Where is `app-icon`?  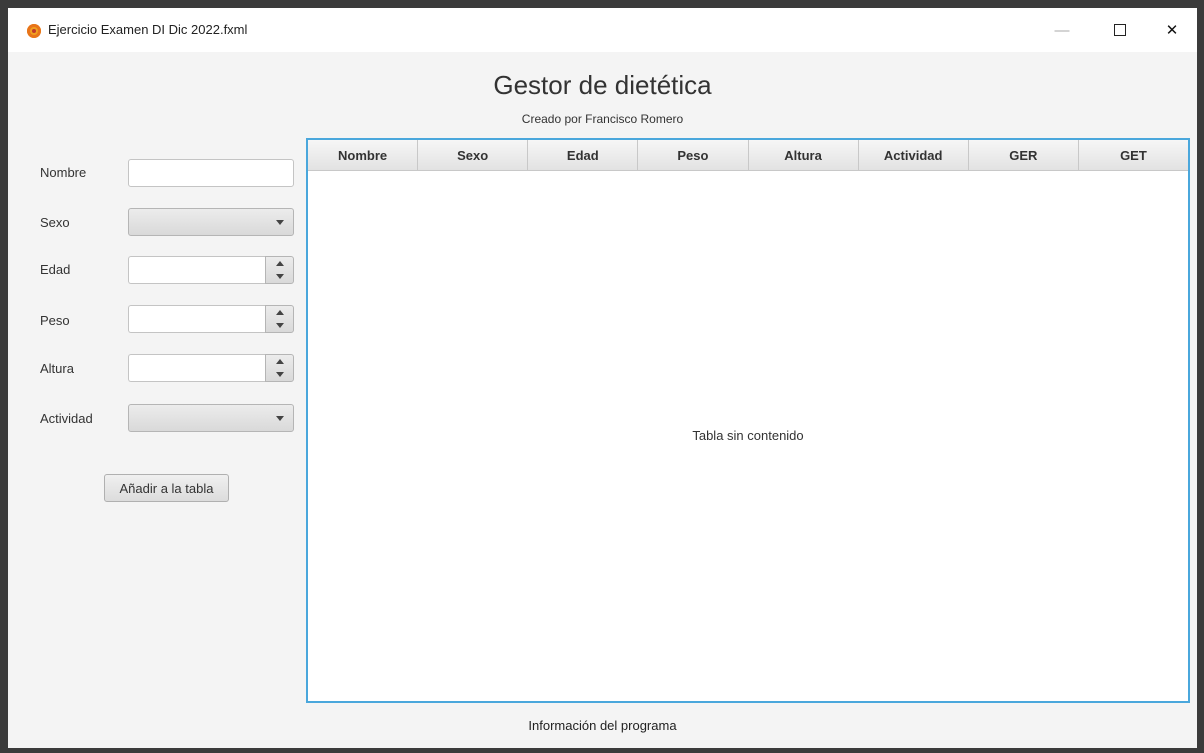 app-icon is located at coordinates (34, 31).